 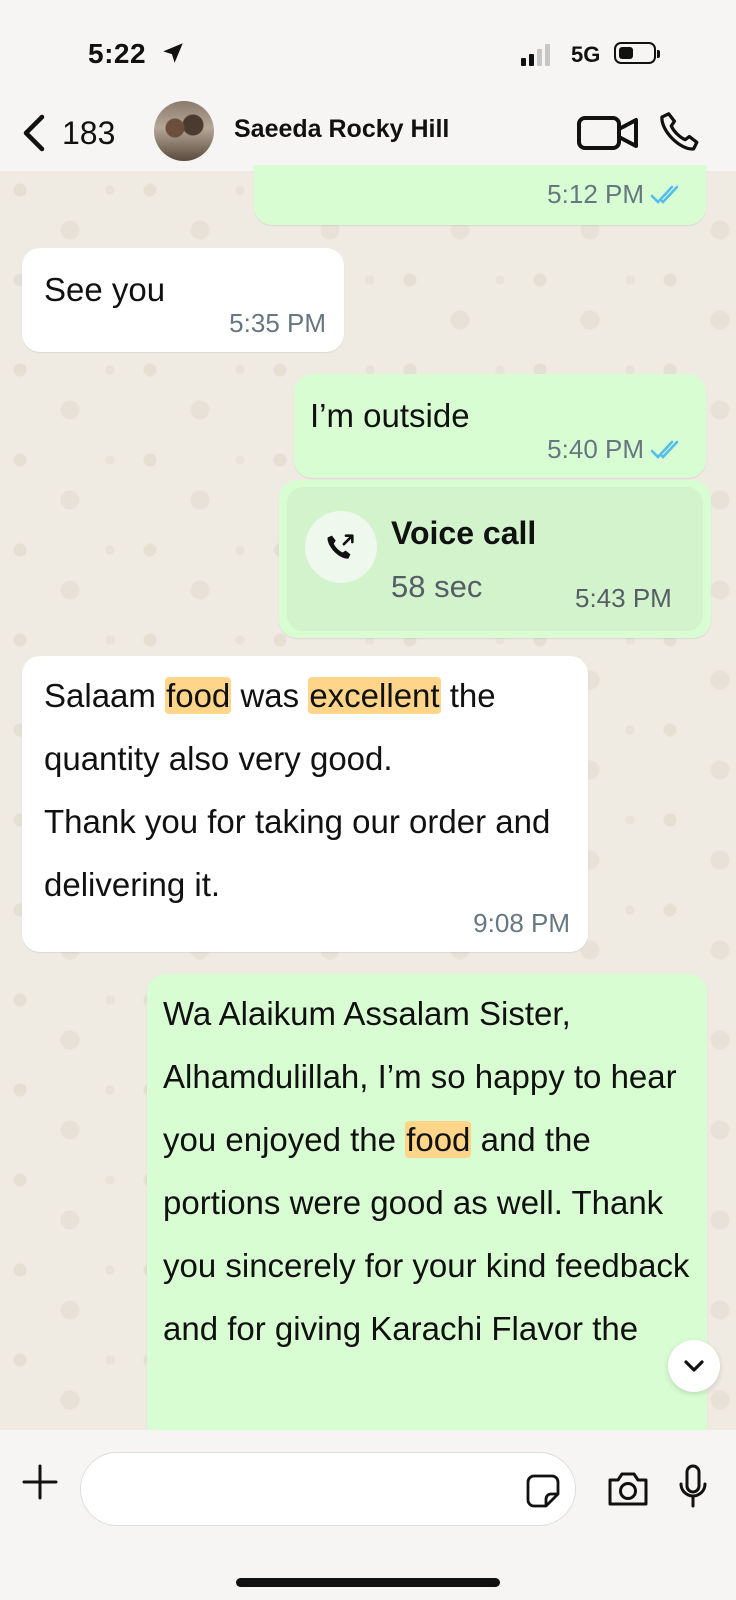 What do you see at coordinates (183, 300) in the screenshot?
I see `message-bubble-incoming: See you 5:35 PM` at bounding box center [183, 300].